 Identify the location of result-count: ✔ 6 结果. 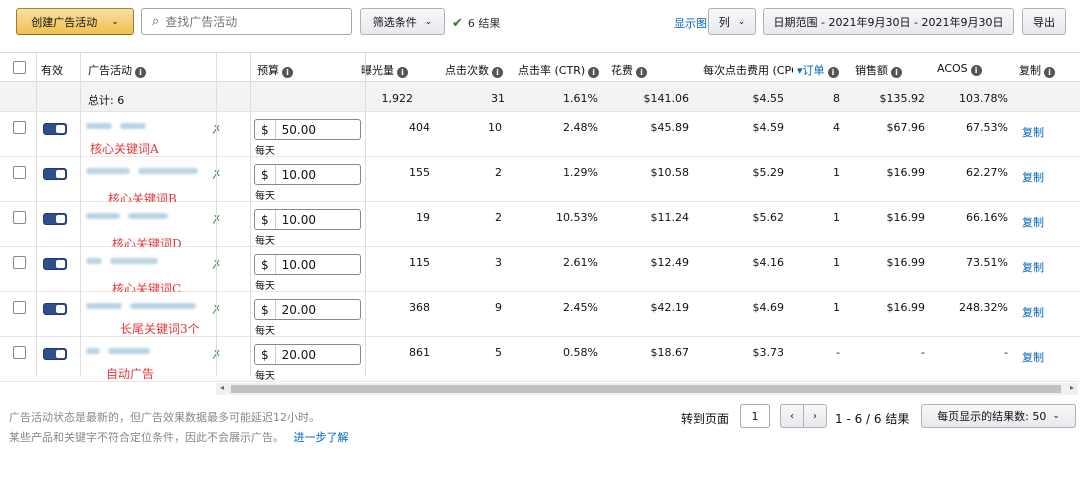
(476, 23).